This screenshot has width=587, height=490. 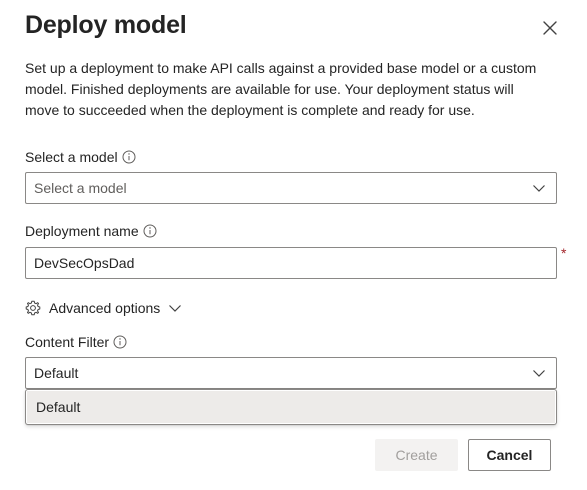 I want to click on required-indicator: *, so click(x=564, y=253).